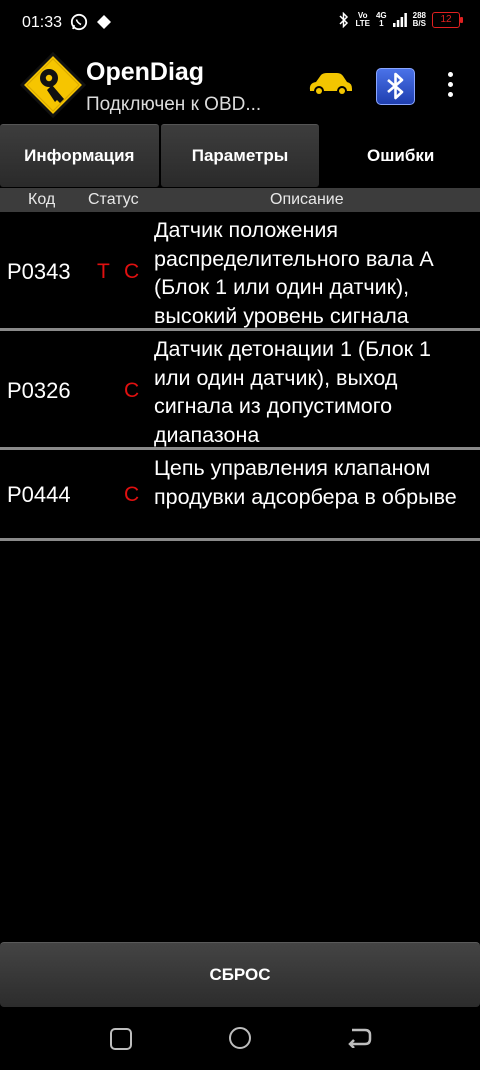 This screenshot has width=480, height=1070. I want to click on network-gen-indicator: 4G 1, so click(381, 19).